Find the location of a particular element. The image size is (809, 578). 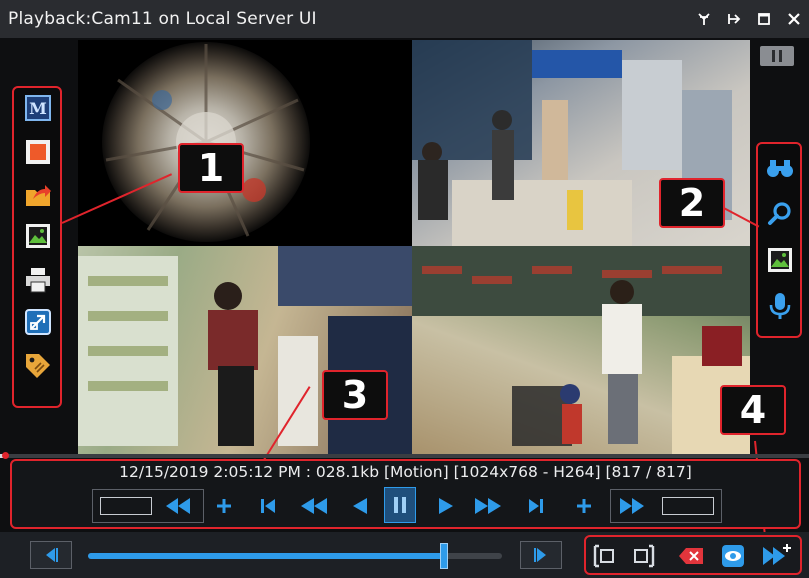

slow-speed-box is located at coordinates (126, 506).